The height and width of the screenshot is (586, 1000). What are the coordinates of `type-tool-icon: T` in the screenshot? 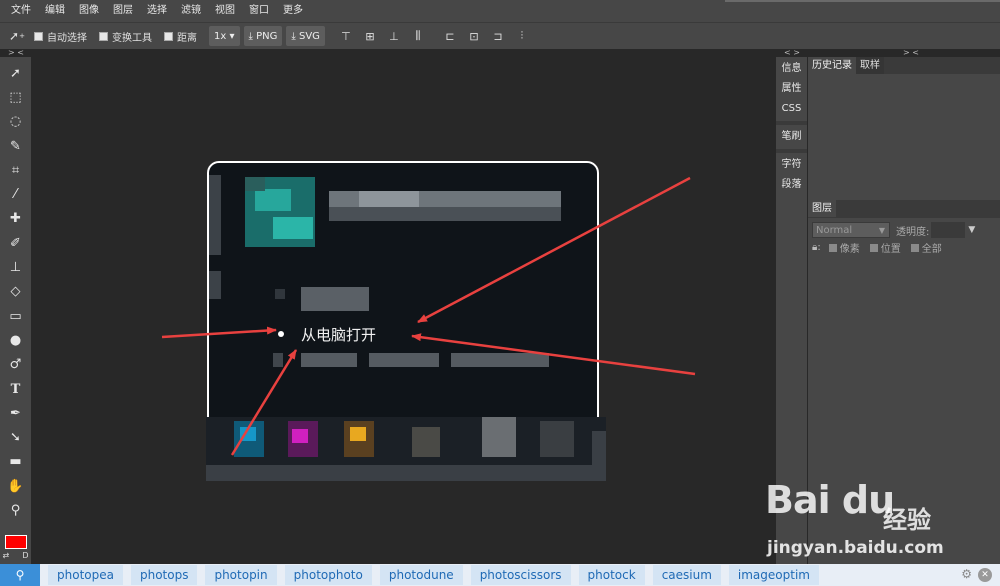 It's located at (16, 389).